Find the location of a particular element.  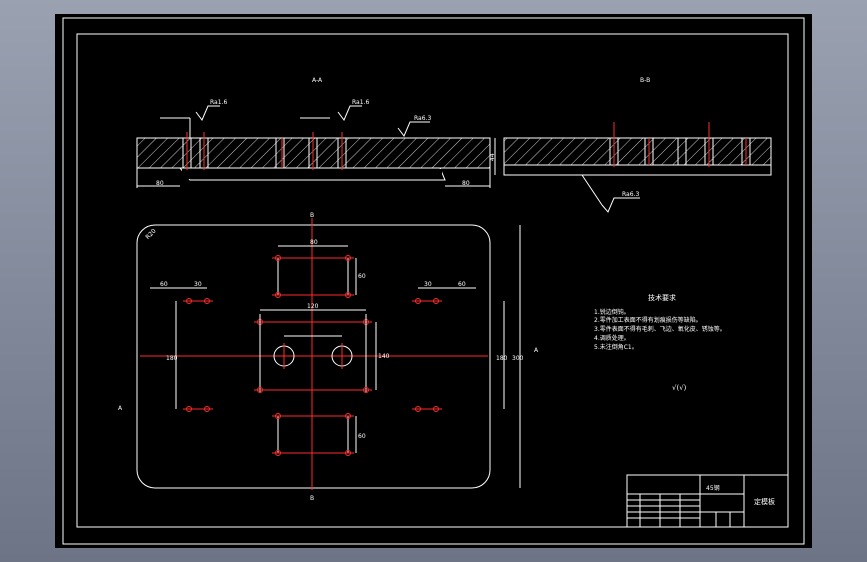

roughness-a1: Ra1.6 is located at coordinates (218, 102).